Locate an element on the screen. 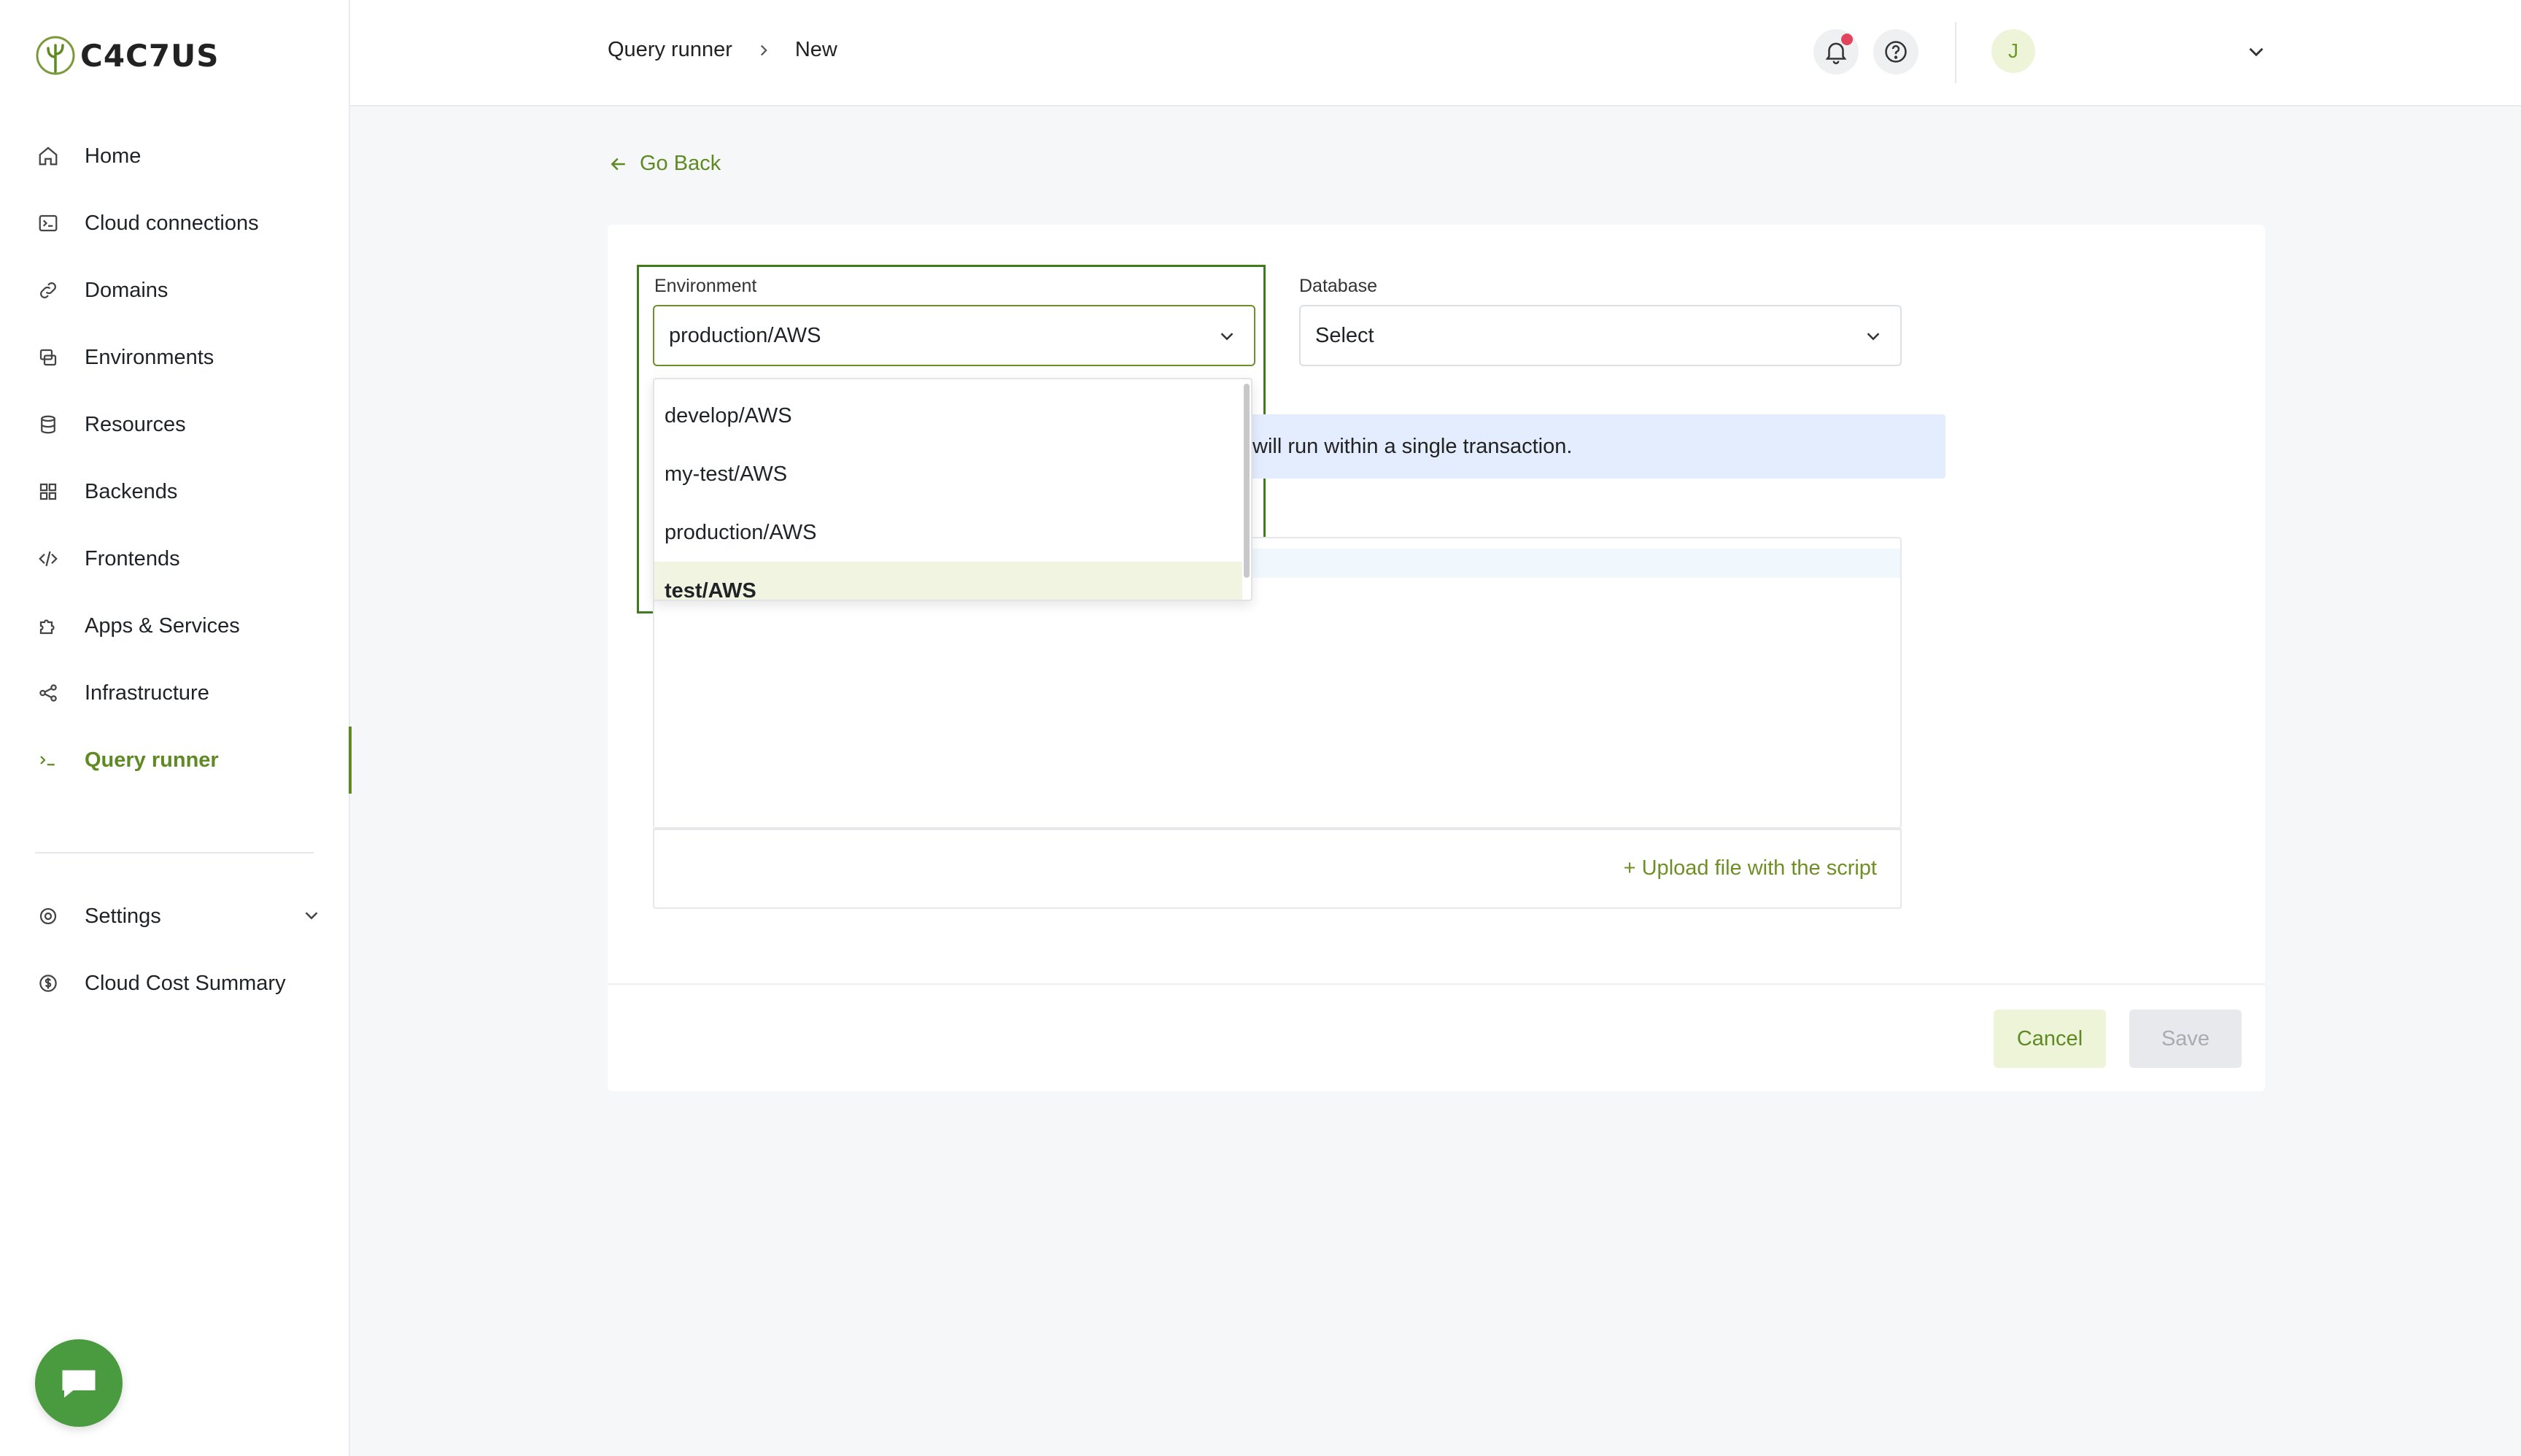 Image resolution: width=2521 pixels, height=1456 pixels. chat-icon is located at coordinates (79, 1384).